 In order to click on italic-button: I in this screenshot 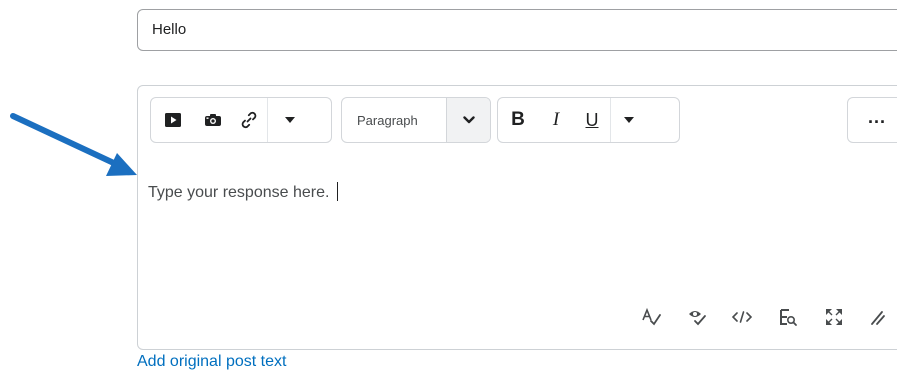, I will do `click(556, 120)`.